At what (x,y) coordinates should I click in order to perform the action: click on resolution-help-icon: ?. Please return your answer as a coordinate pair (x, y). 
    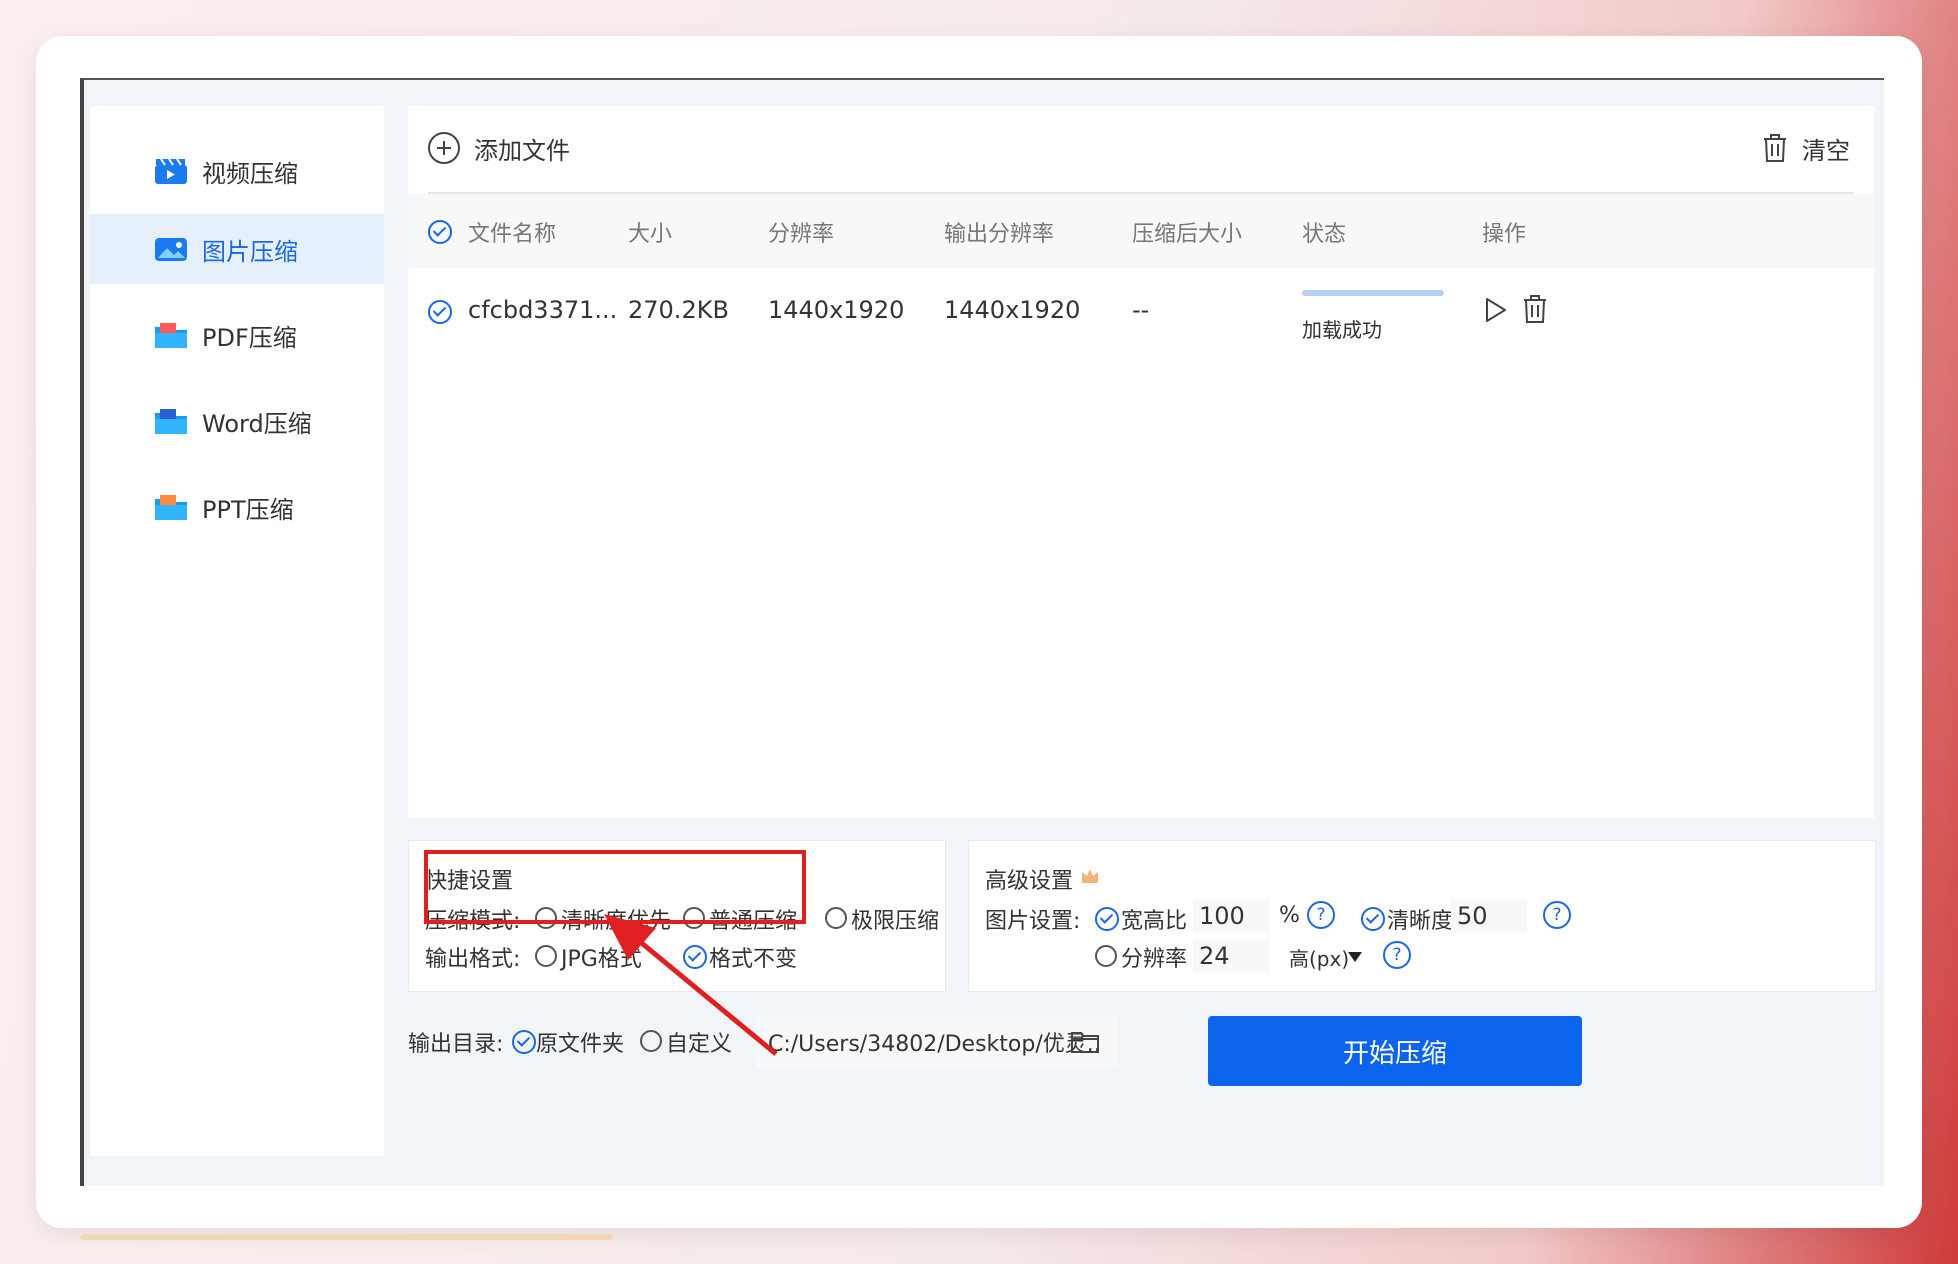
    Looking at the image, I should click on (1397, 955).